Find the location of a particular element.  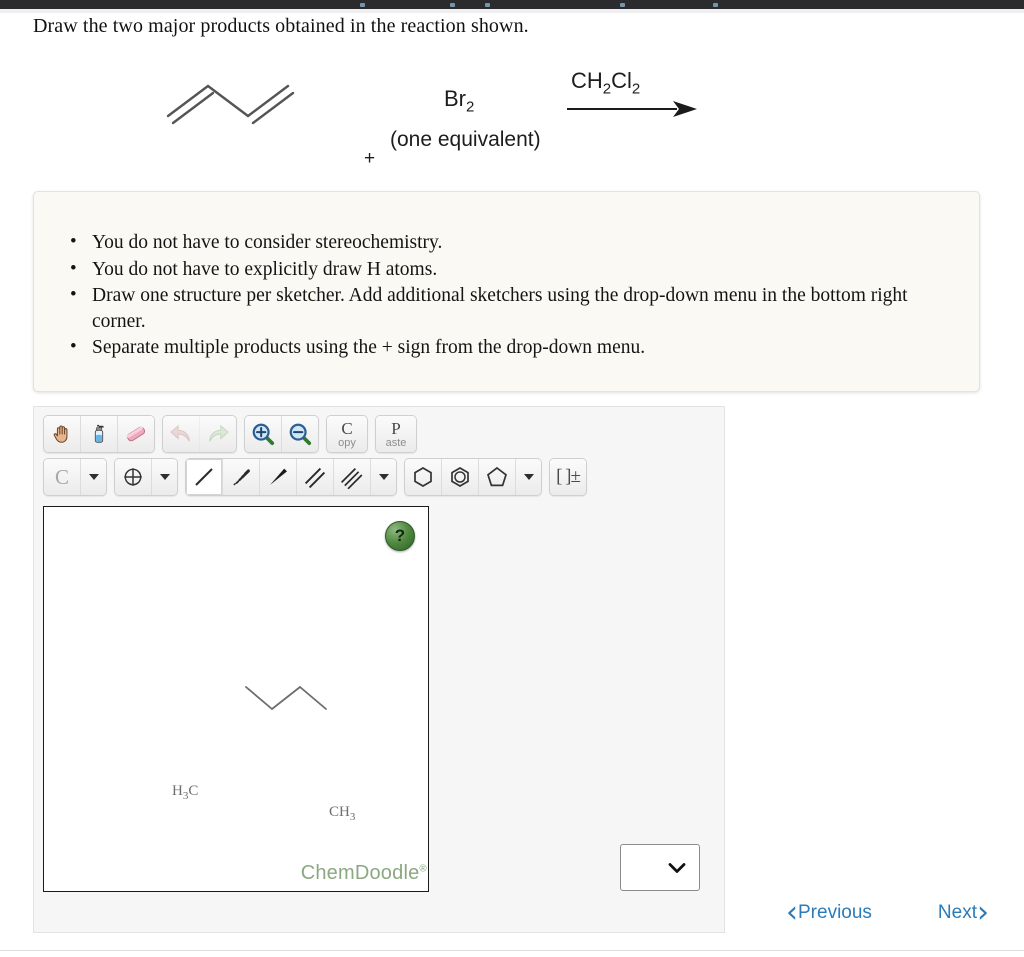

butane-left-c: C is located at coordinates (193, 791).